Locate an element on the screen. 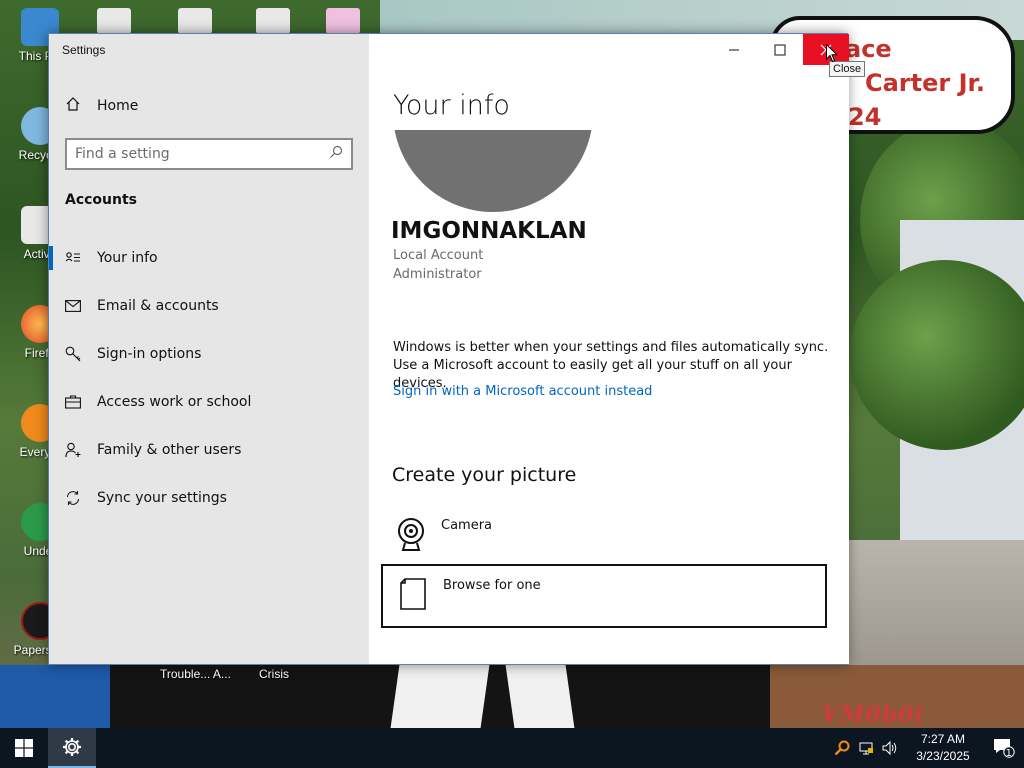  minimize-icon is located at coordinates (734, 49).